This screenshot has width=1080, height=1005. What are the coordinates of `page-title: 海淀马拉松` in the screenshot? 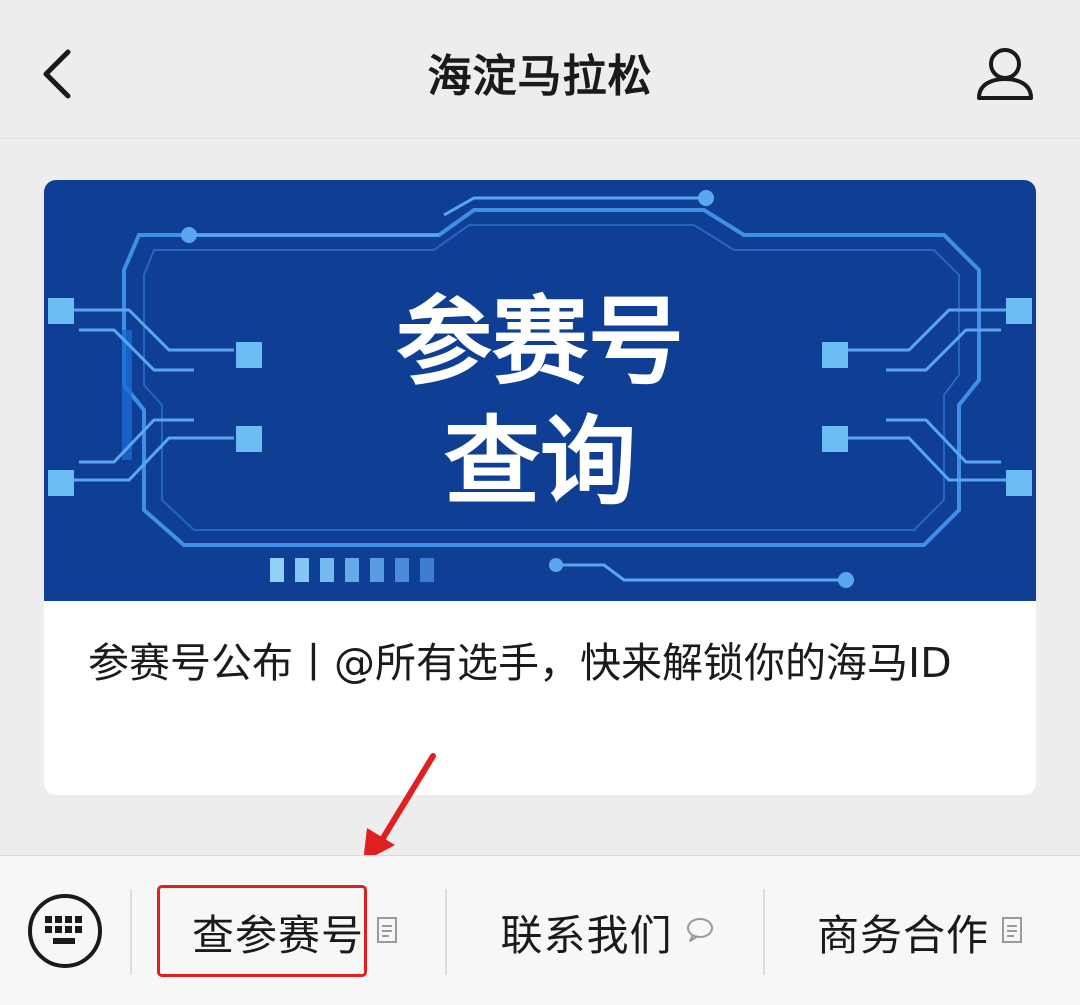 It's located at (540, 76).